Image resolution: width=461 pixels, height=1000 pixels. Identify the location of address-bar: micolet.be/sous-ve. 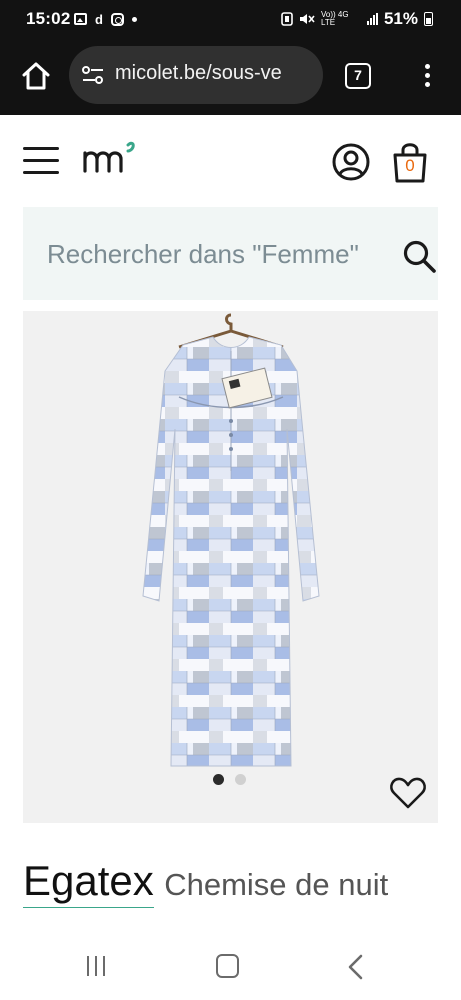
(196, 75).